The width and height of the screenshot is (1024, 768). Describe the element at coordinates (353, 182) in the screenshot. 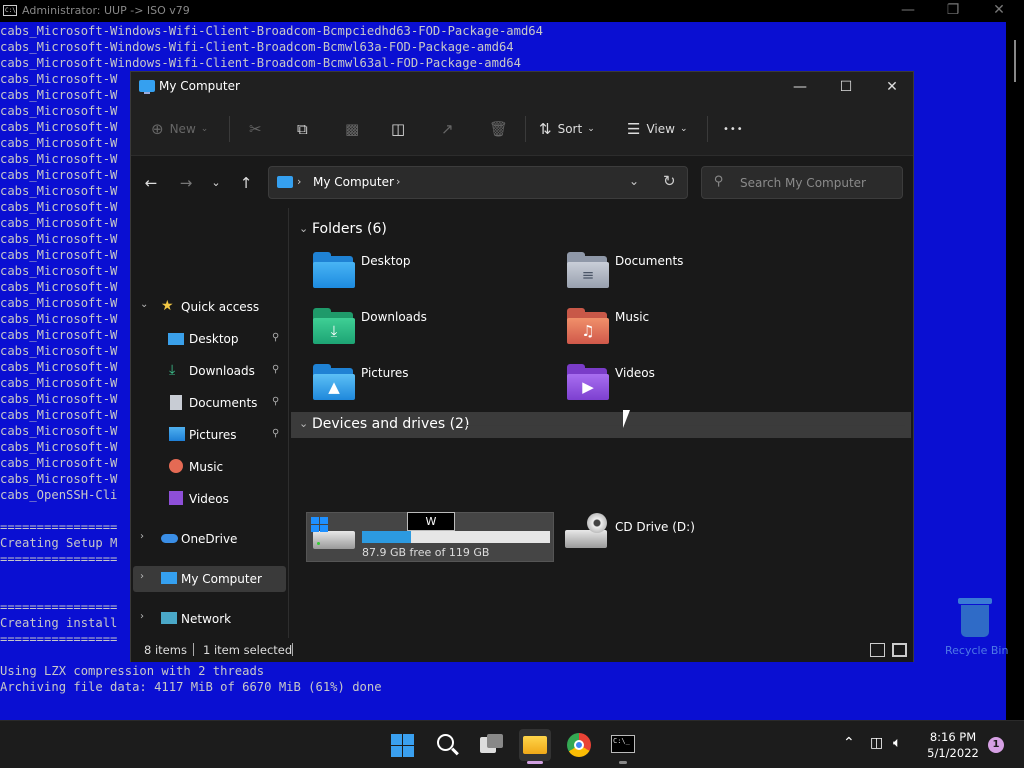

I see `address-location: My Computer` at that location.